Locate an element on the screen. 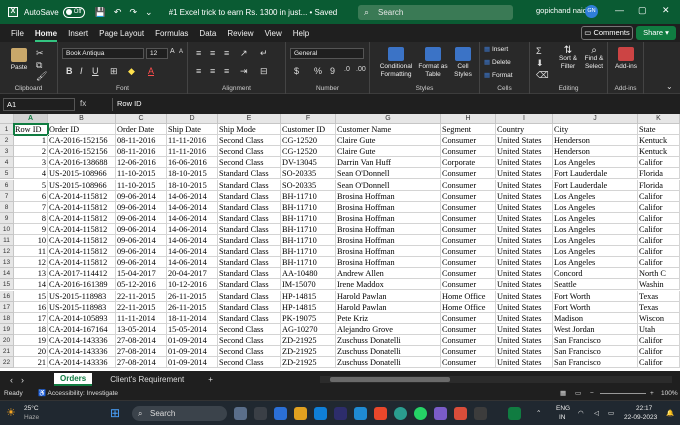  align-right-icon: ≡ is located at coordinates (226, 71).